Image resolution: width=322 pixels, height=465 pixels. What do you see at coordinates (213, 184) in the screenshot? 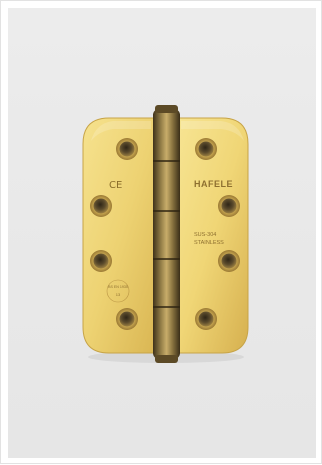
I see `brand-marking: HAFELE` at bounding box center [213, 184].